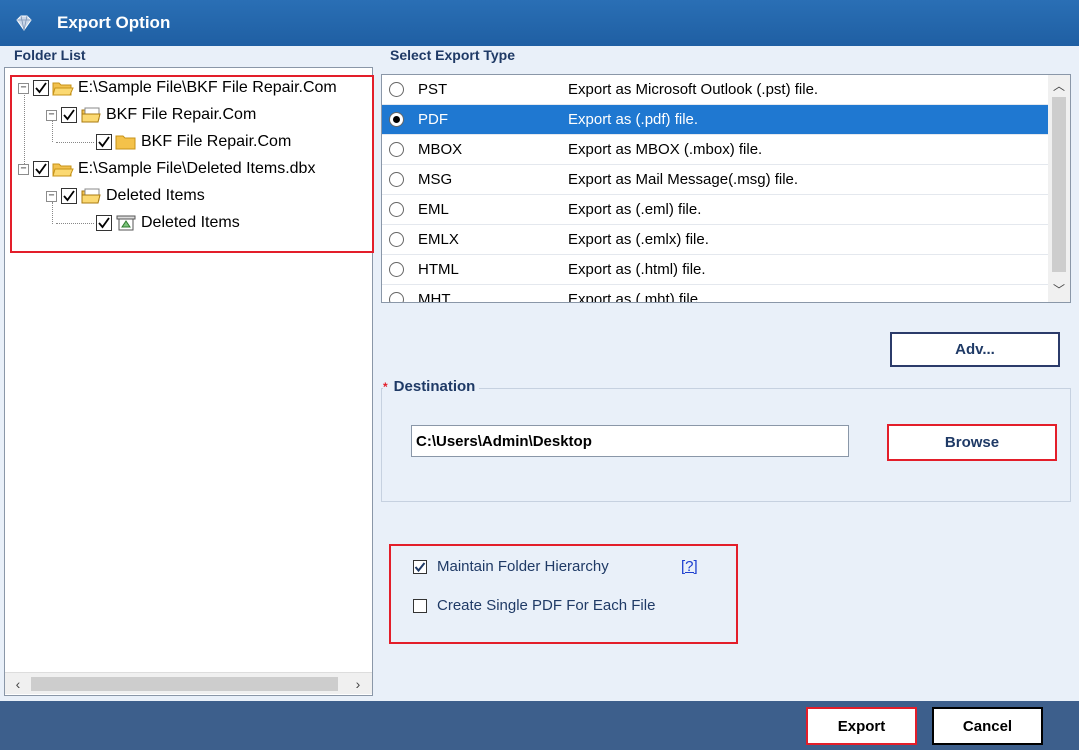 The height and width of the screenshot is (750, 1079). What do you see at coordinates (1059, 290) in the screenshot?
I see `scroll-down-icon: ﹀` at bounding box center [1059, 290].